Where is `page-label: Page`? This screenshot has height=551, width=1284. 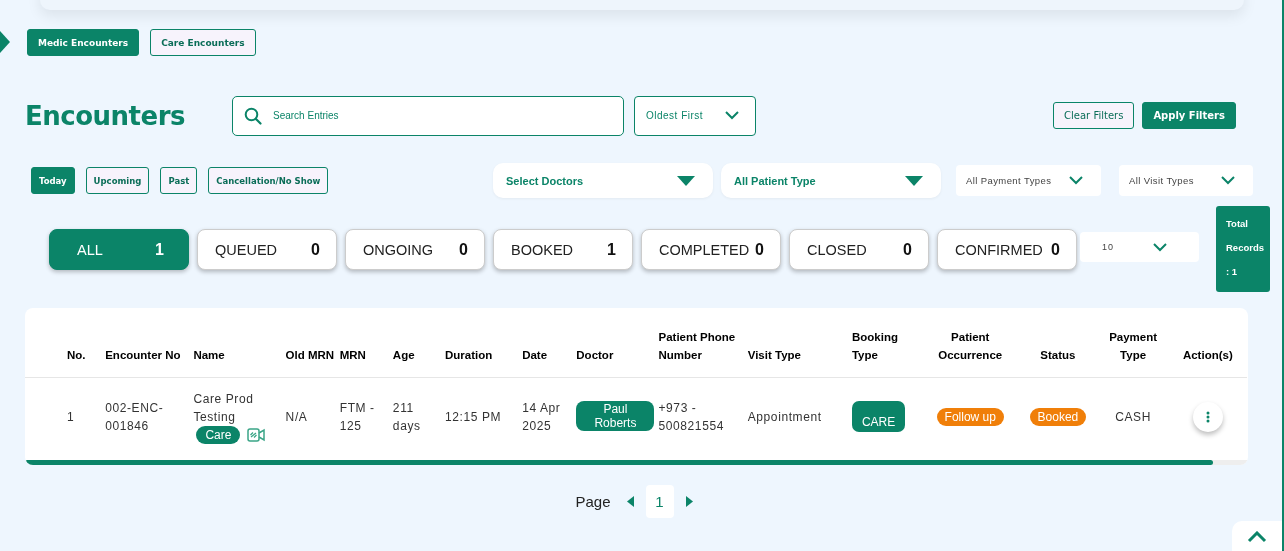
page-label: Page is located at coordinates (593, 501).